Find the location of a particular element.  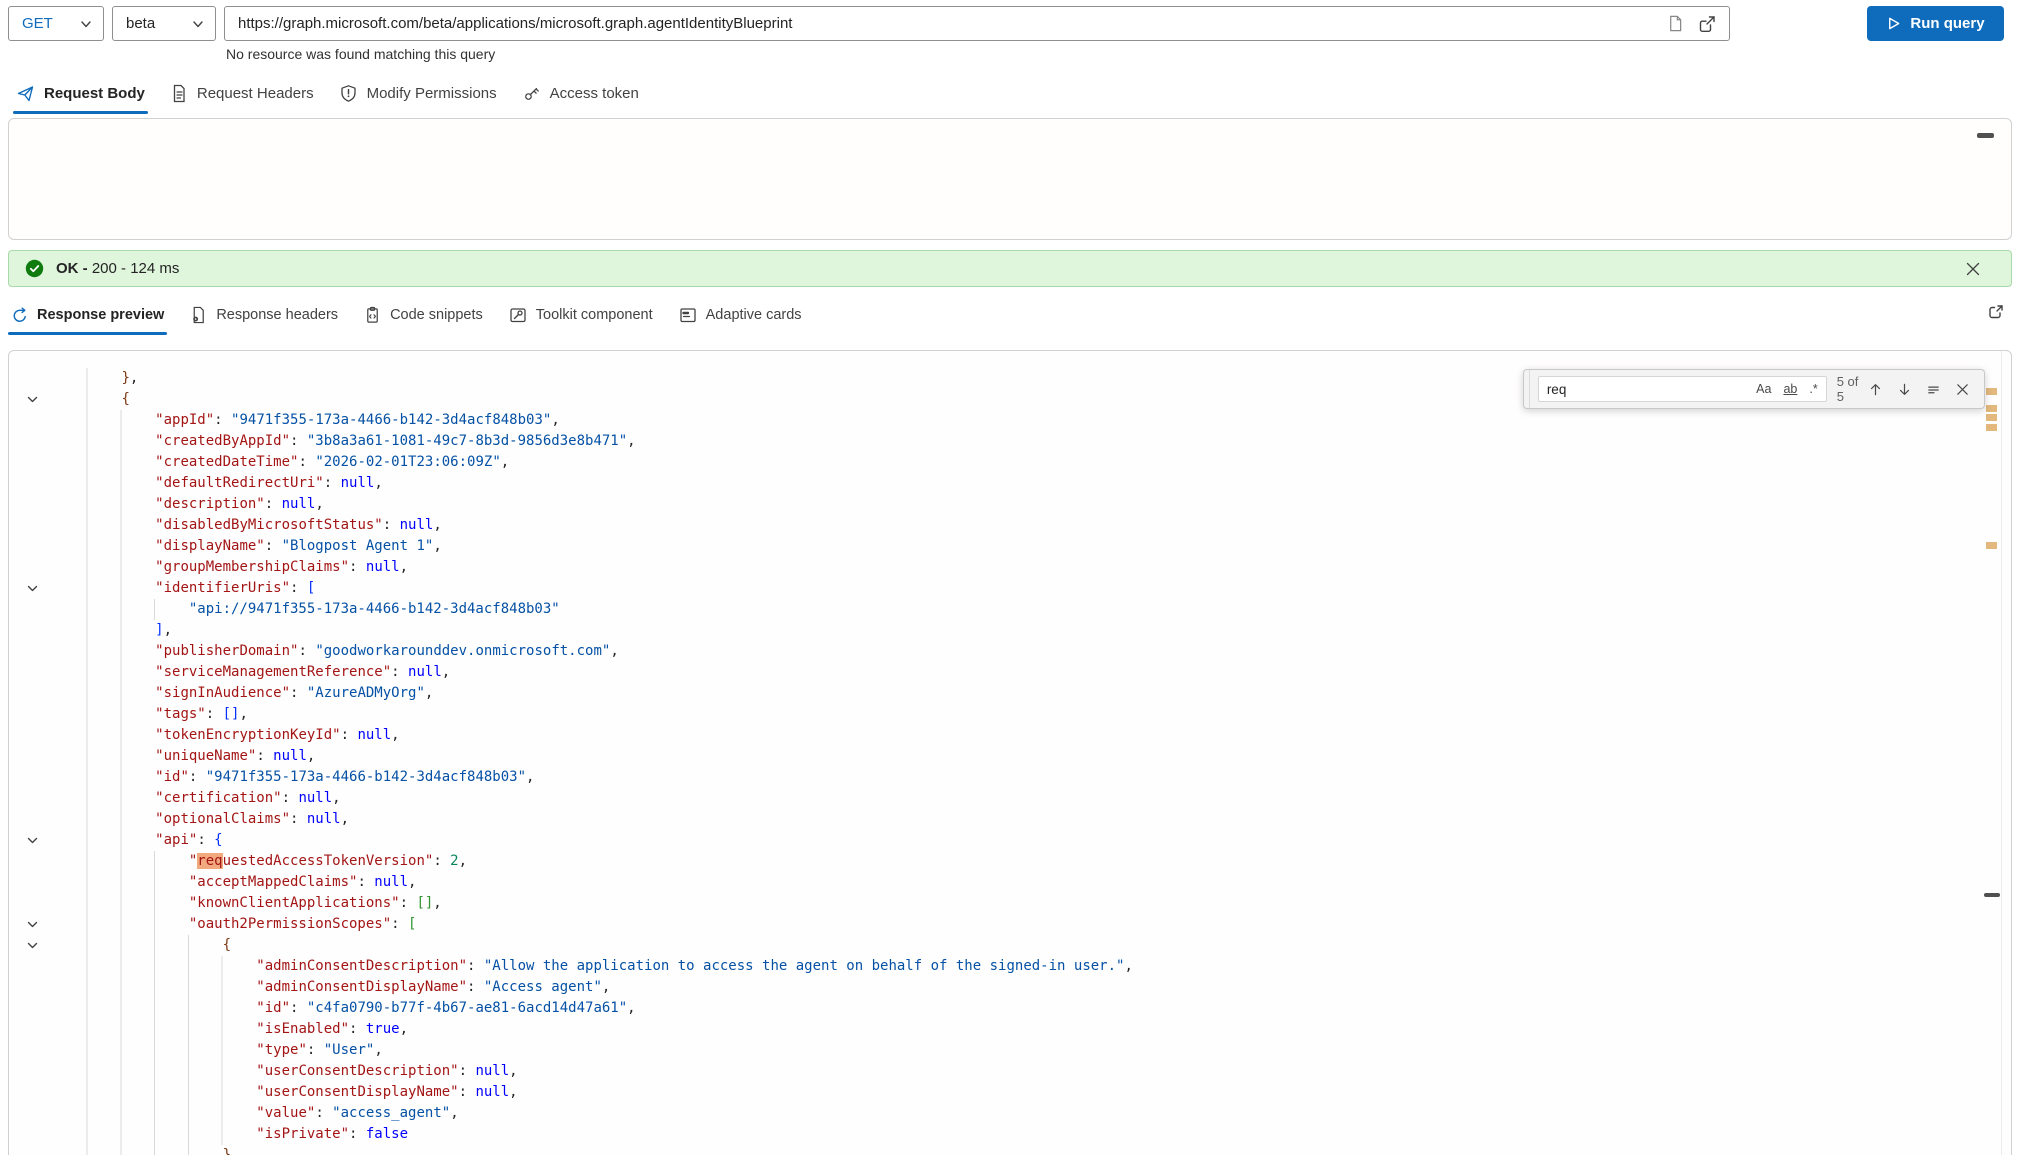

find-close-icon is located at coordinates (1962, 389).